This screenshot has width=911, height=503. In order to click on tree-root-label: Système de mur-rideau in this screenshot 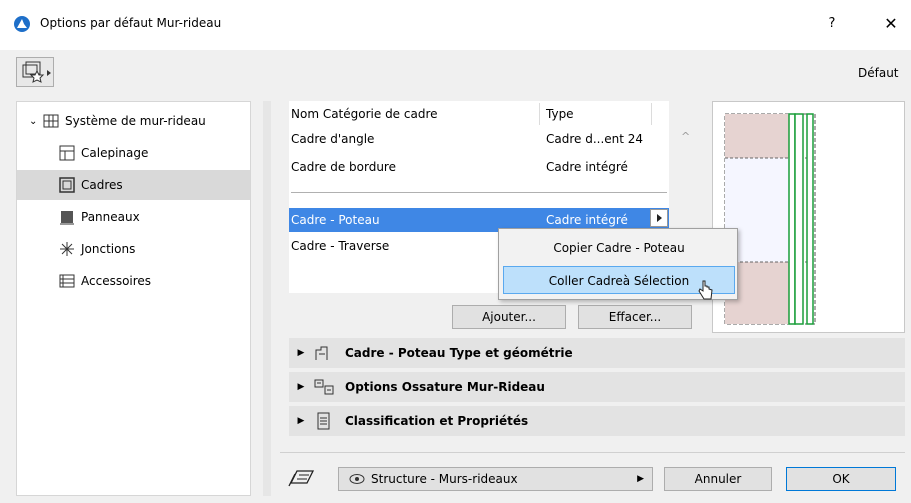, I will do `click(135, 121)`.